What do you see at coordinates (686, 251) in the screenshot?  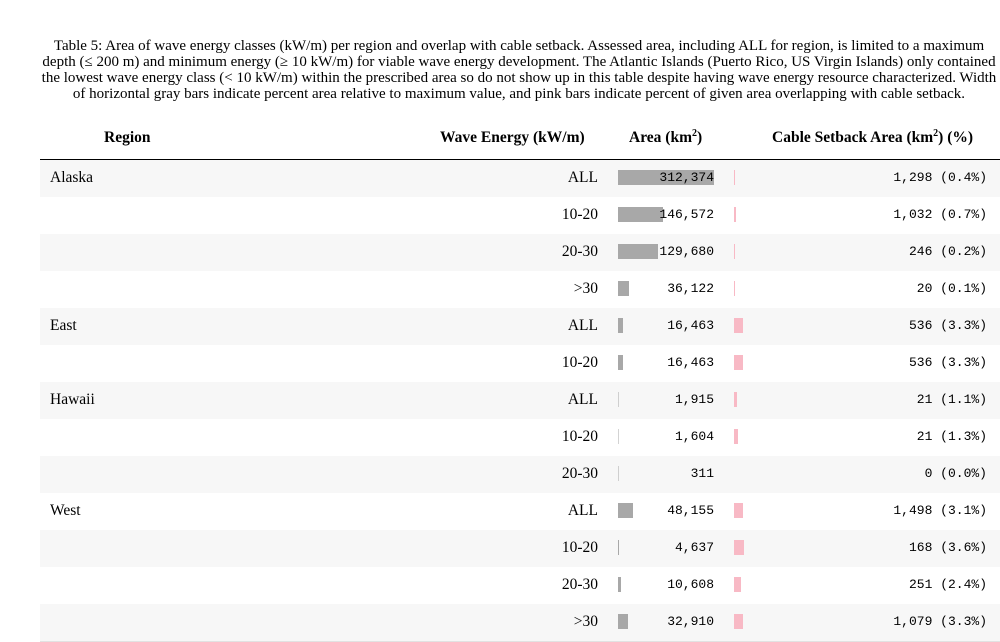 I see `area-value-cell: 129,680` at bounding box center [686, 251].